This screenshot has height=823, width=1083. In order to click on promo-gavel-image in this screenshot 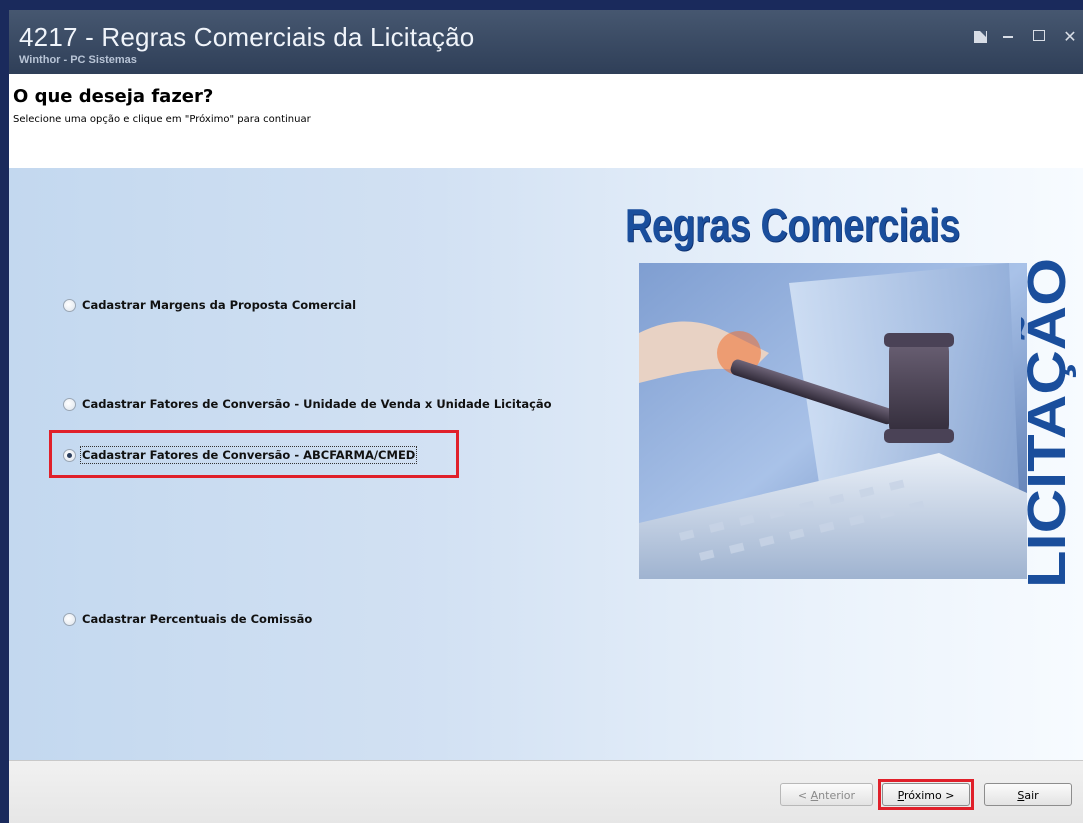, I will do `click(833, 421)`.